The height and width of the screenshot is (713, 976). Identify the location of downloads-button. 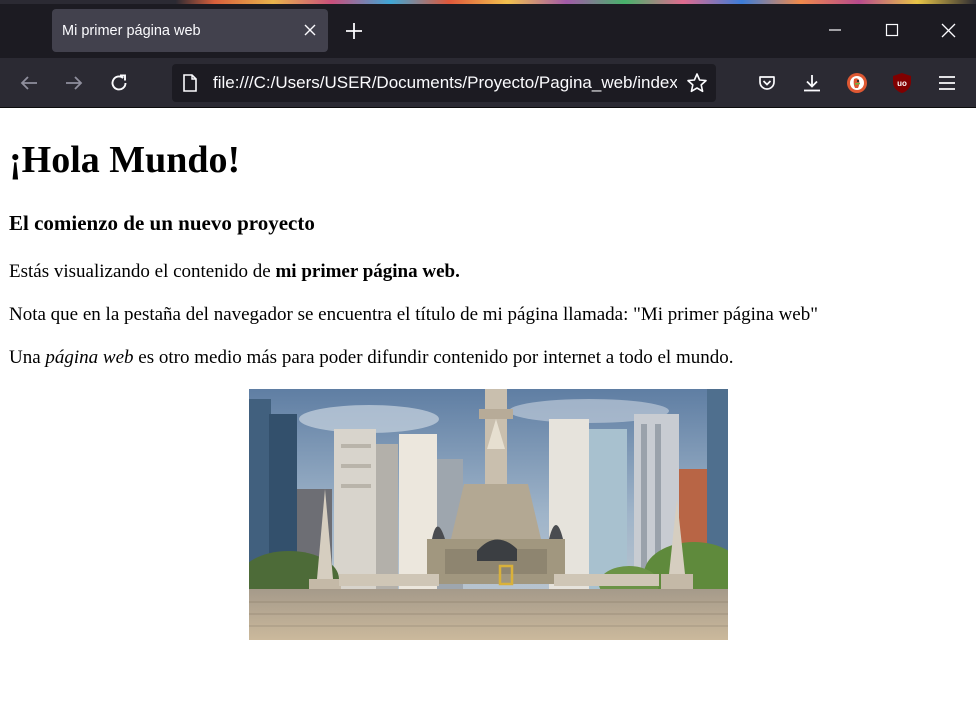
(812, 83).